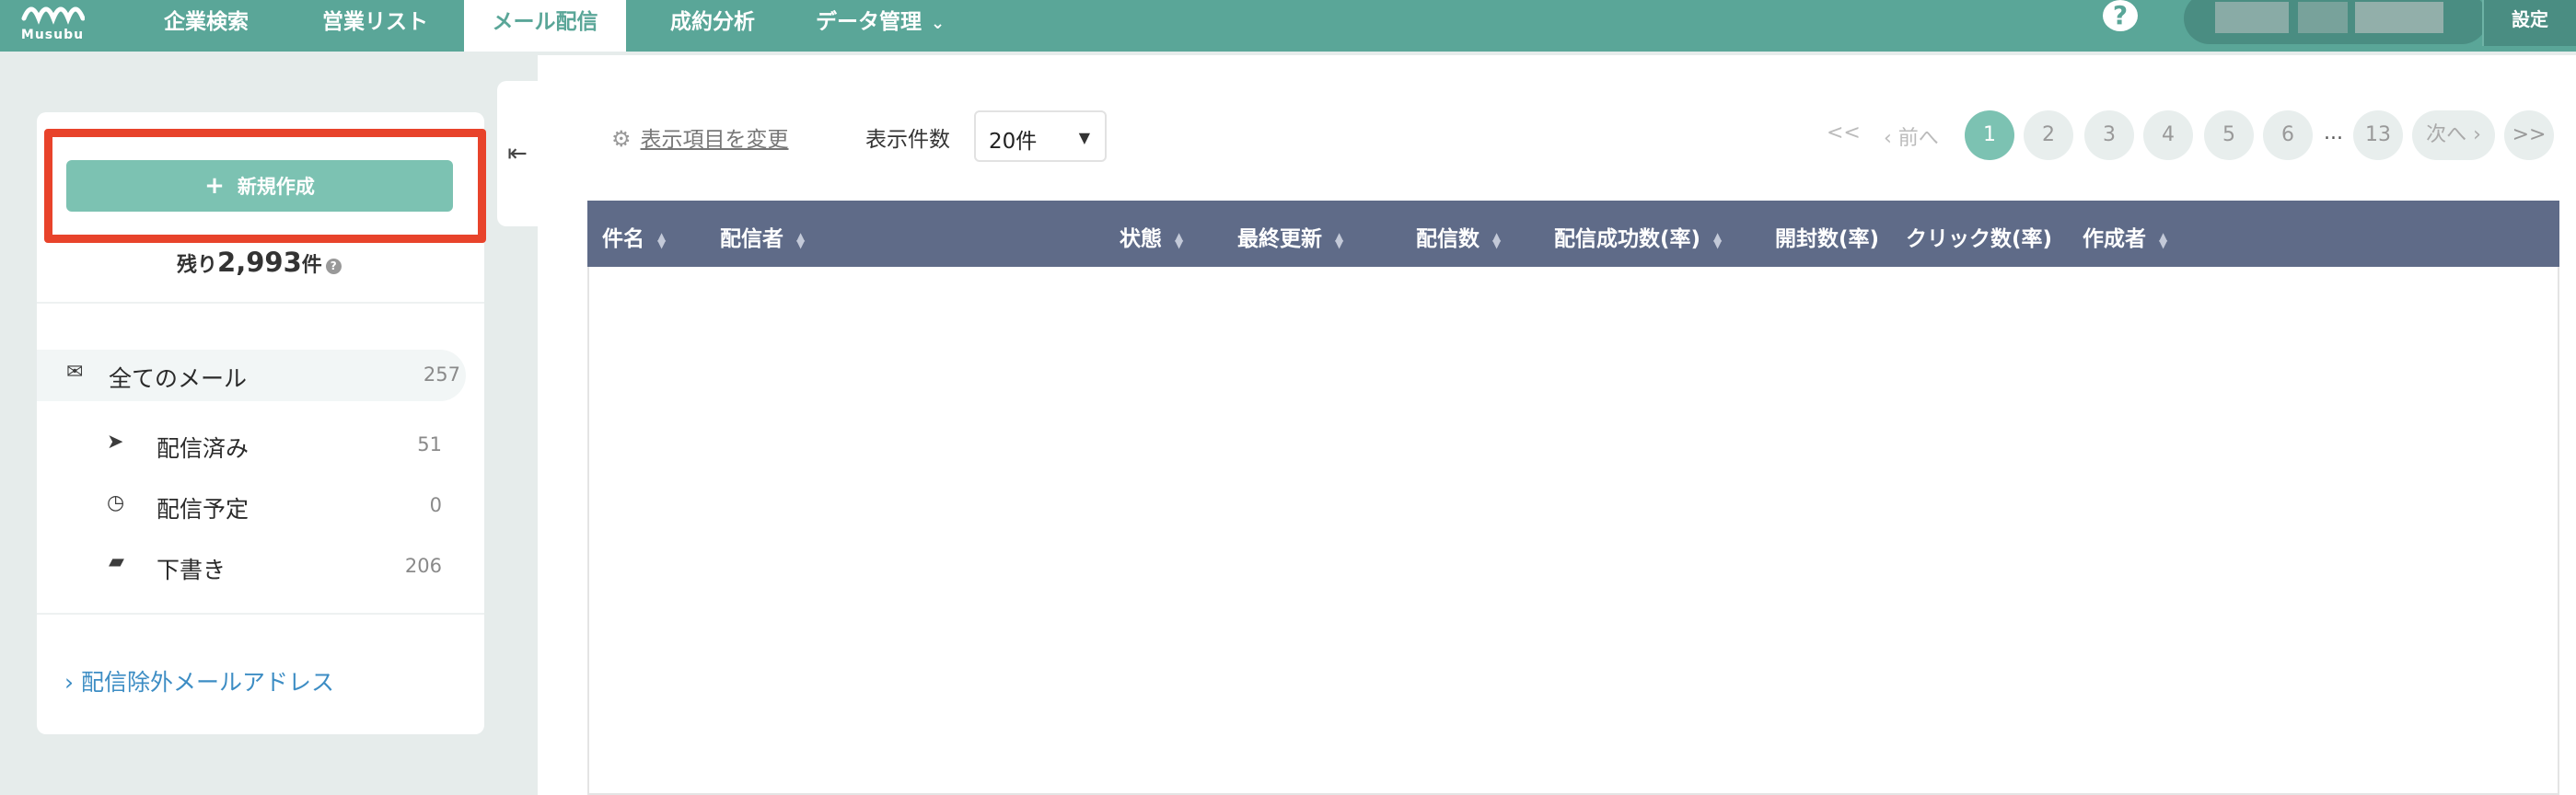  I want to click on column-settings-link: ⚙ 表示項目を変更, so click(700, 137).